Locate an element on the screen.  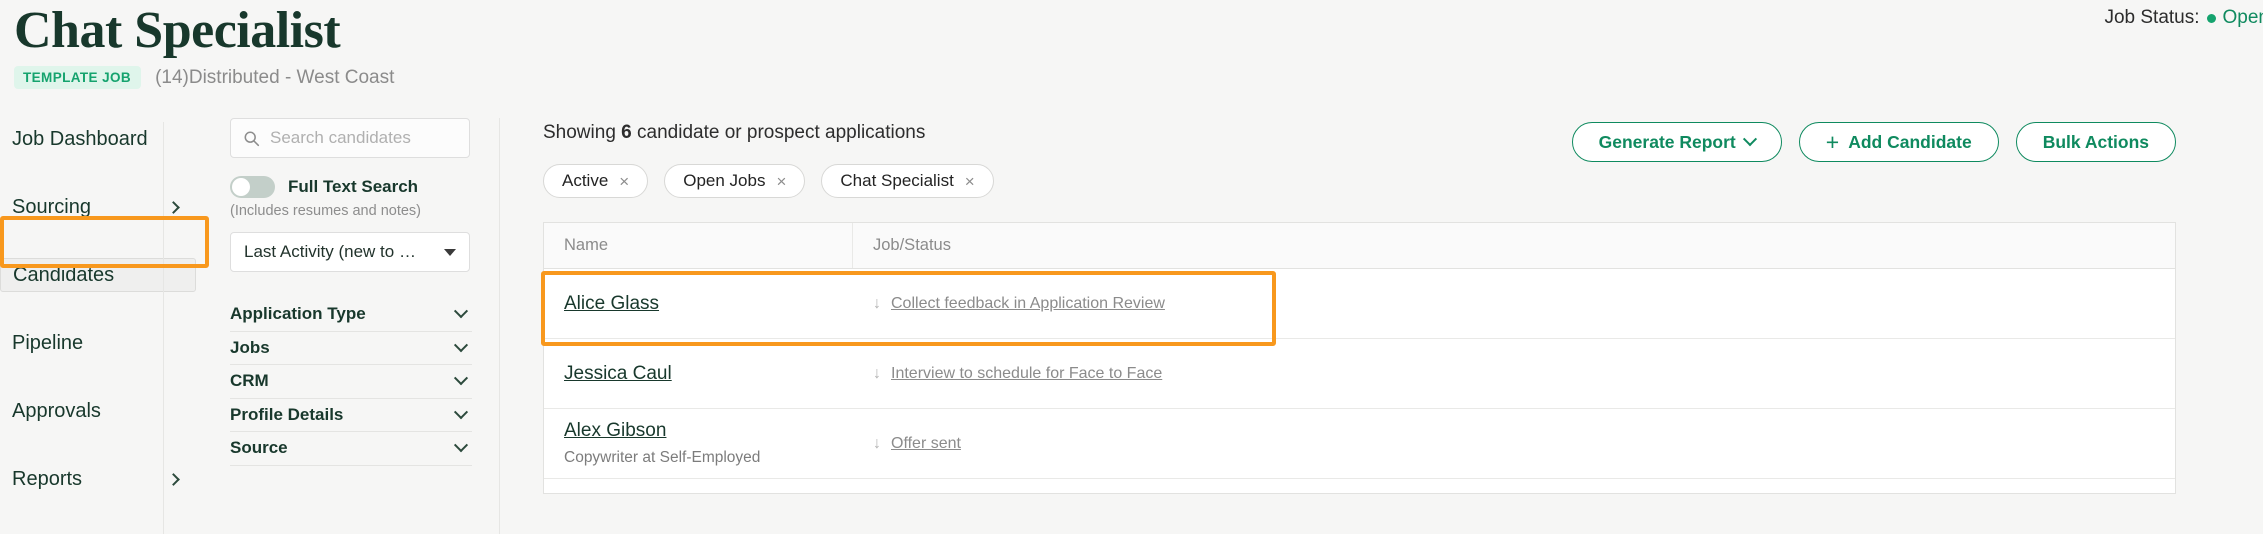
table-row-partial is located at coordinates (1359, 486).